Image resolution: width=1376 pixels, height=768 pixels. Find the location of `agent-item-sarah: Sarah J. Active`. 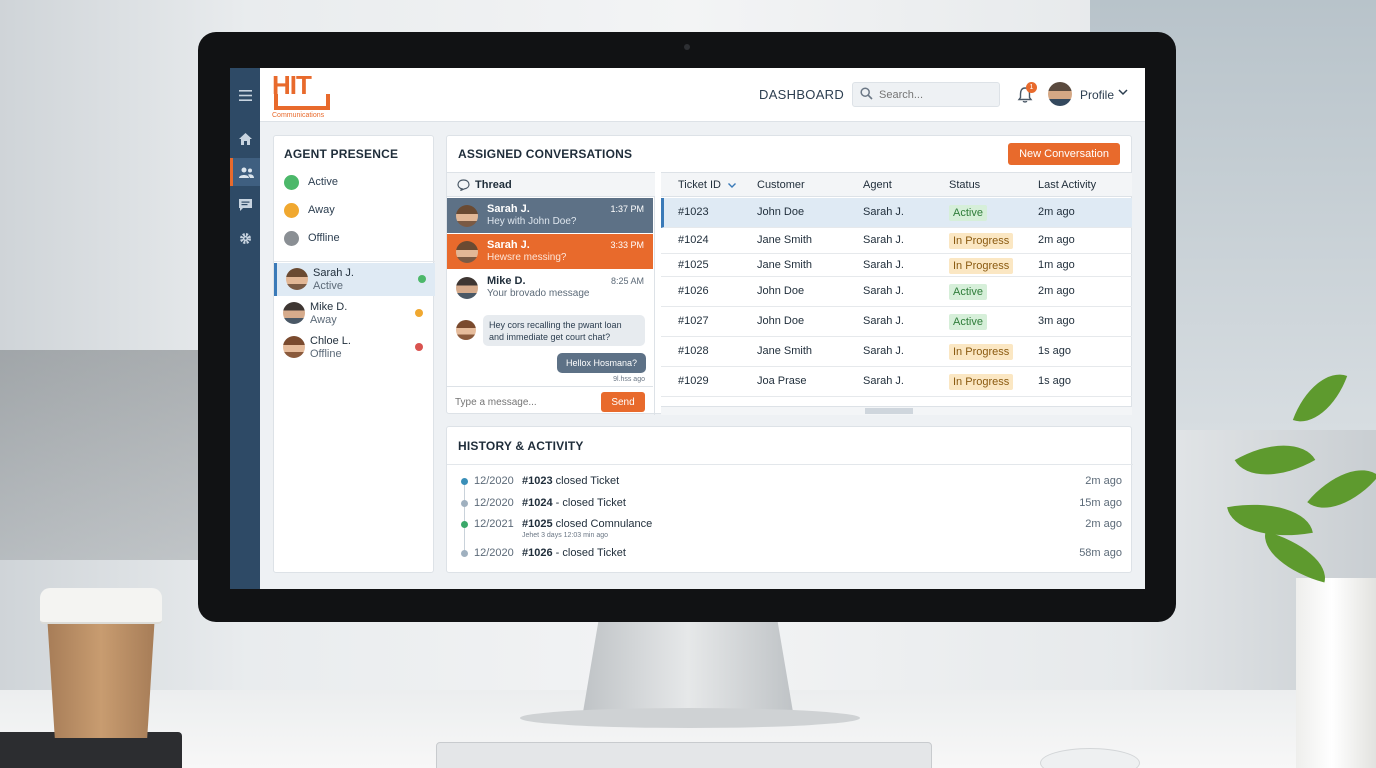

agent-item-sarah: Sarah J. Active is located at coordinates (354, 279).